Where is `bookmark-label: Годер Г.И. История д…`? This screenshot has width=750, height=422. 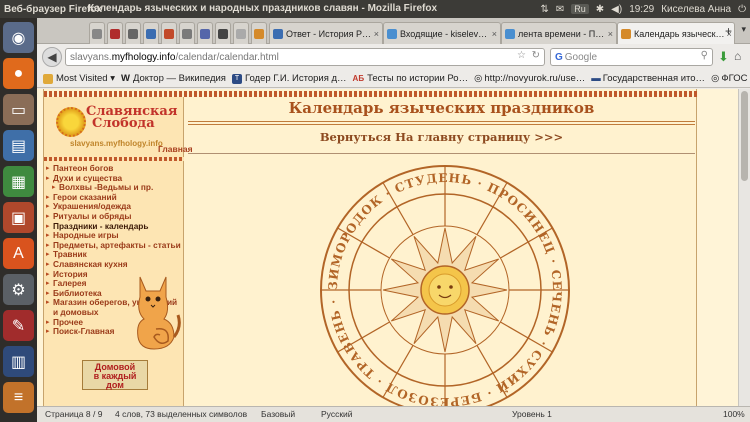 bookmark-label: Годер Г.И. История д… is located at coordinates (295, 78).